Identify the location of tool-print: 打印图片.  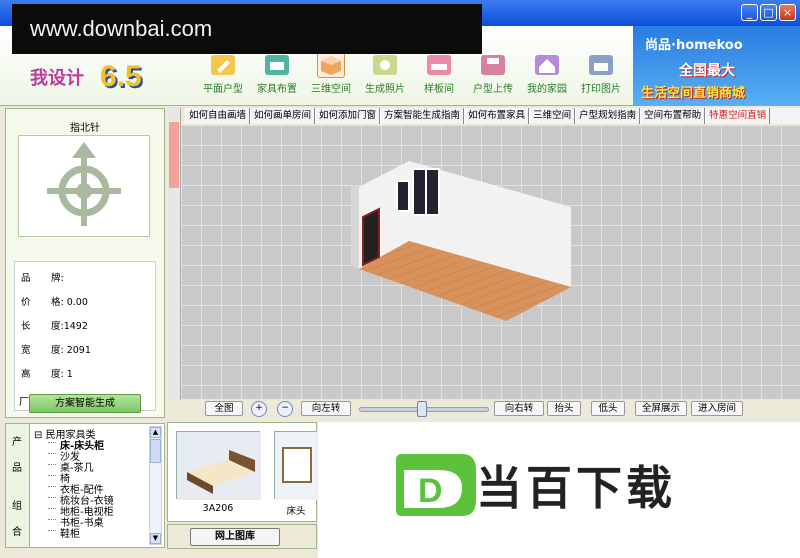
(601, 75).